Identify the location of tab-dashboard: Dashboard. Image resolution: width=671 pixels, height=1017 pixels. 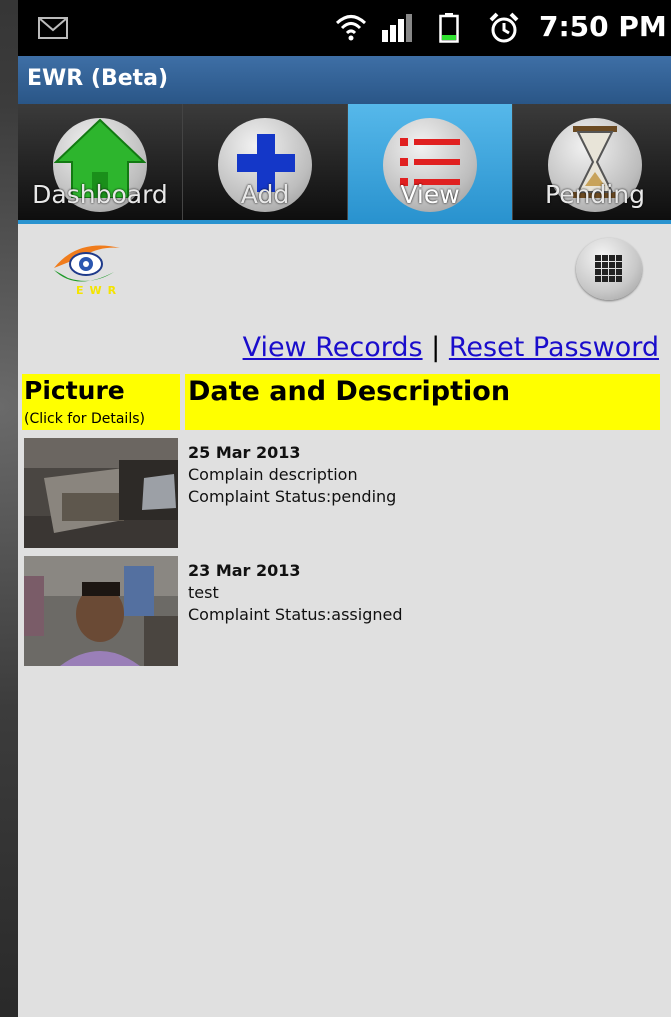
(100, 162).